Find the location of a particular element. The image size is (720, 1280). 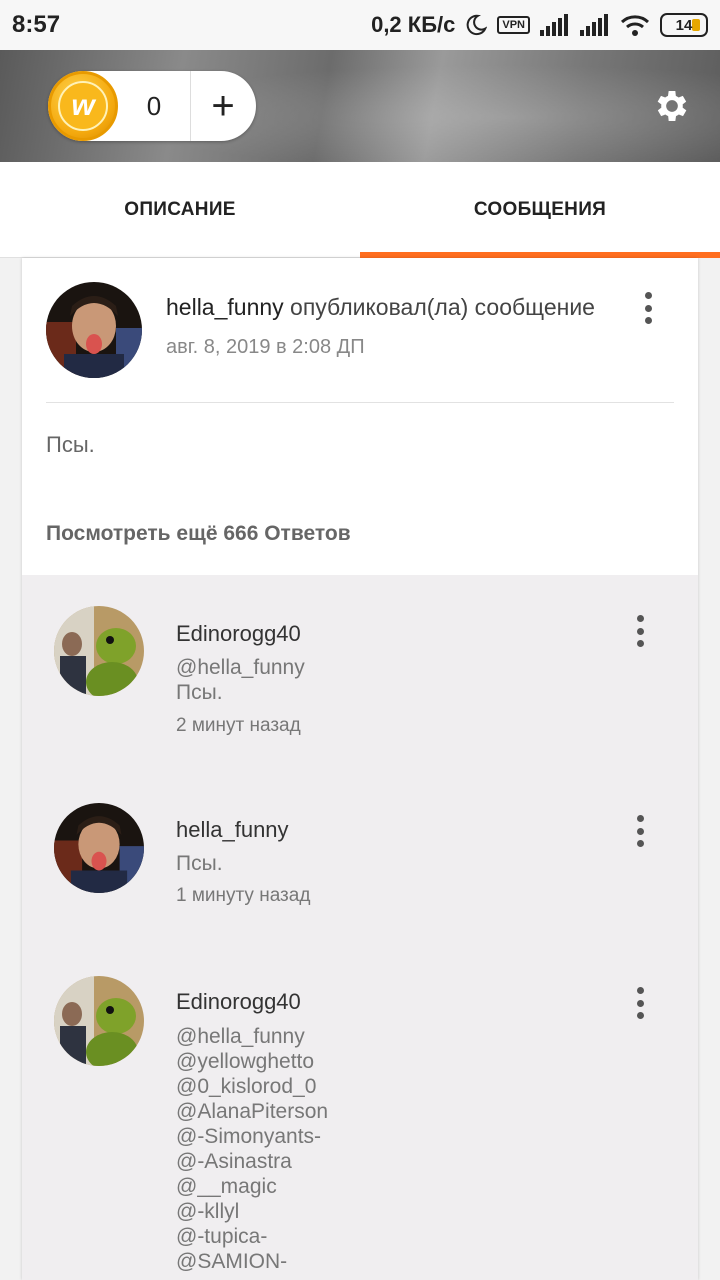

reply-time: 1 минуту назад is located at coordinates (243, 895).